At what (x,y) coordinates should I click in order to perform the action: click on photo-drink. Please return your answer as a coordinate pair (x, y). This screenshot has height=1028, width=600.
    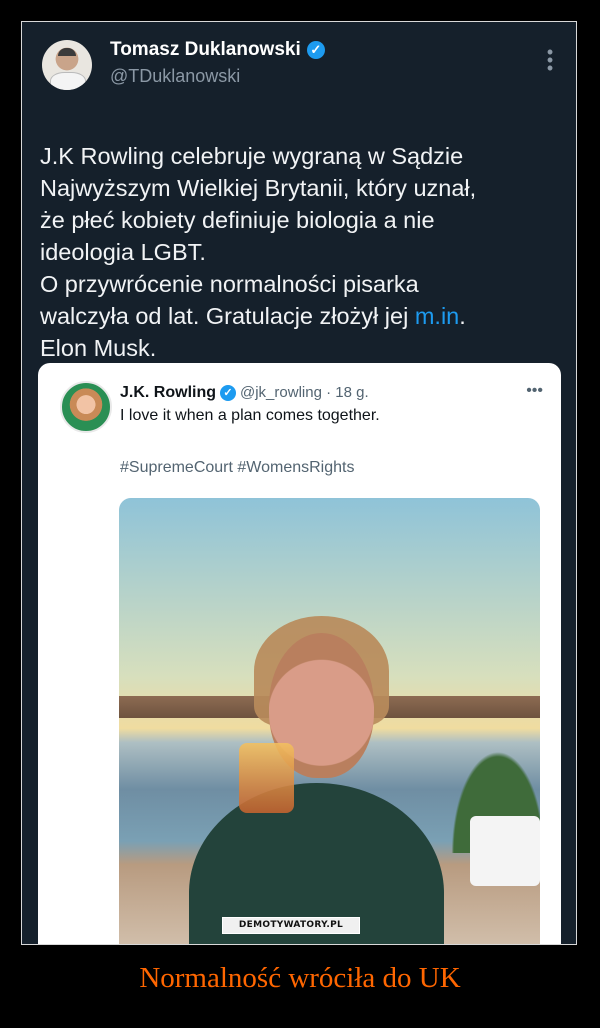
    Looking at the image, I should click on (266, 778).